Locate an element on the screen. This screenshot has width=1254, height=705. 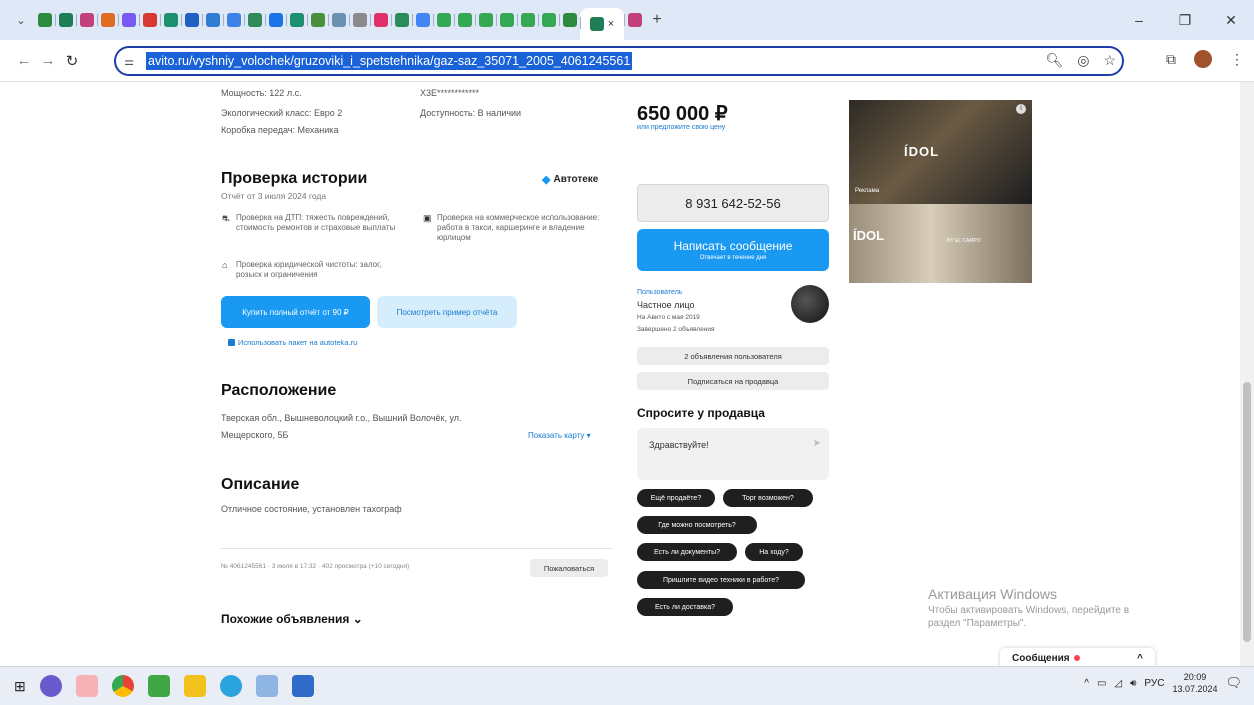
seller-ads-button: 2 объявления пользователя is located at coordinates (733, 356).